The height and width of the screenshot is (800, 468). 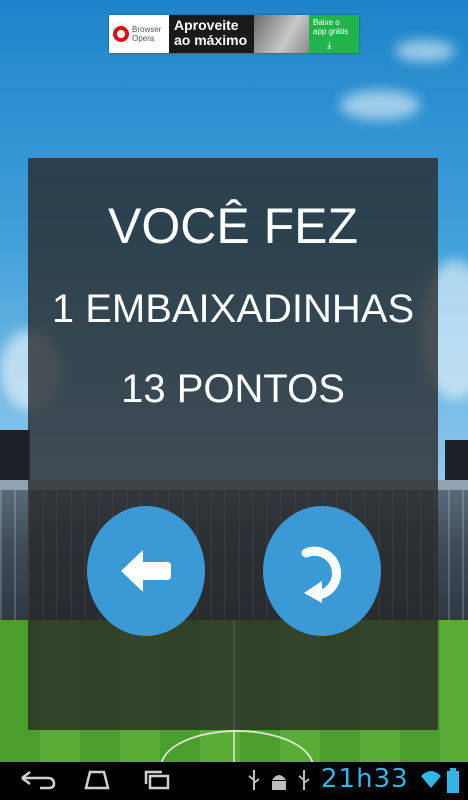 What do you see at coordinates (453, 780) in the screenshot?
I see `battery-icon` at bounding box center [453, 780].